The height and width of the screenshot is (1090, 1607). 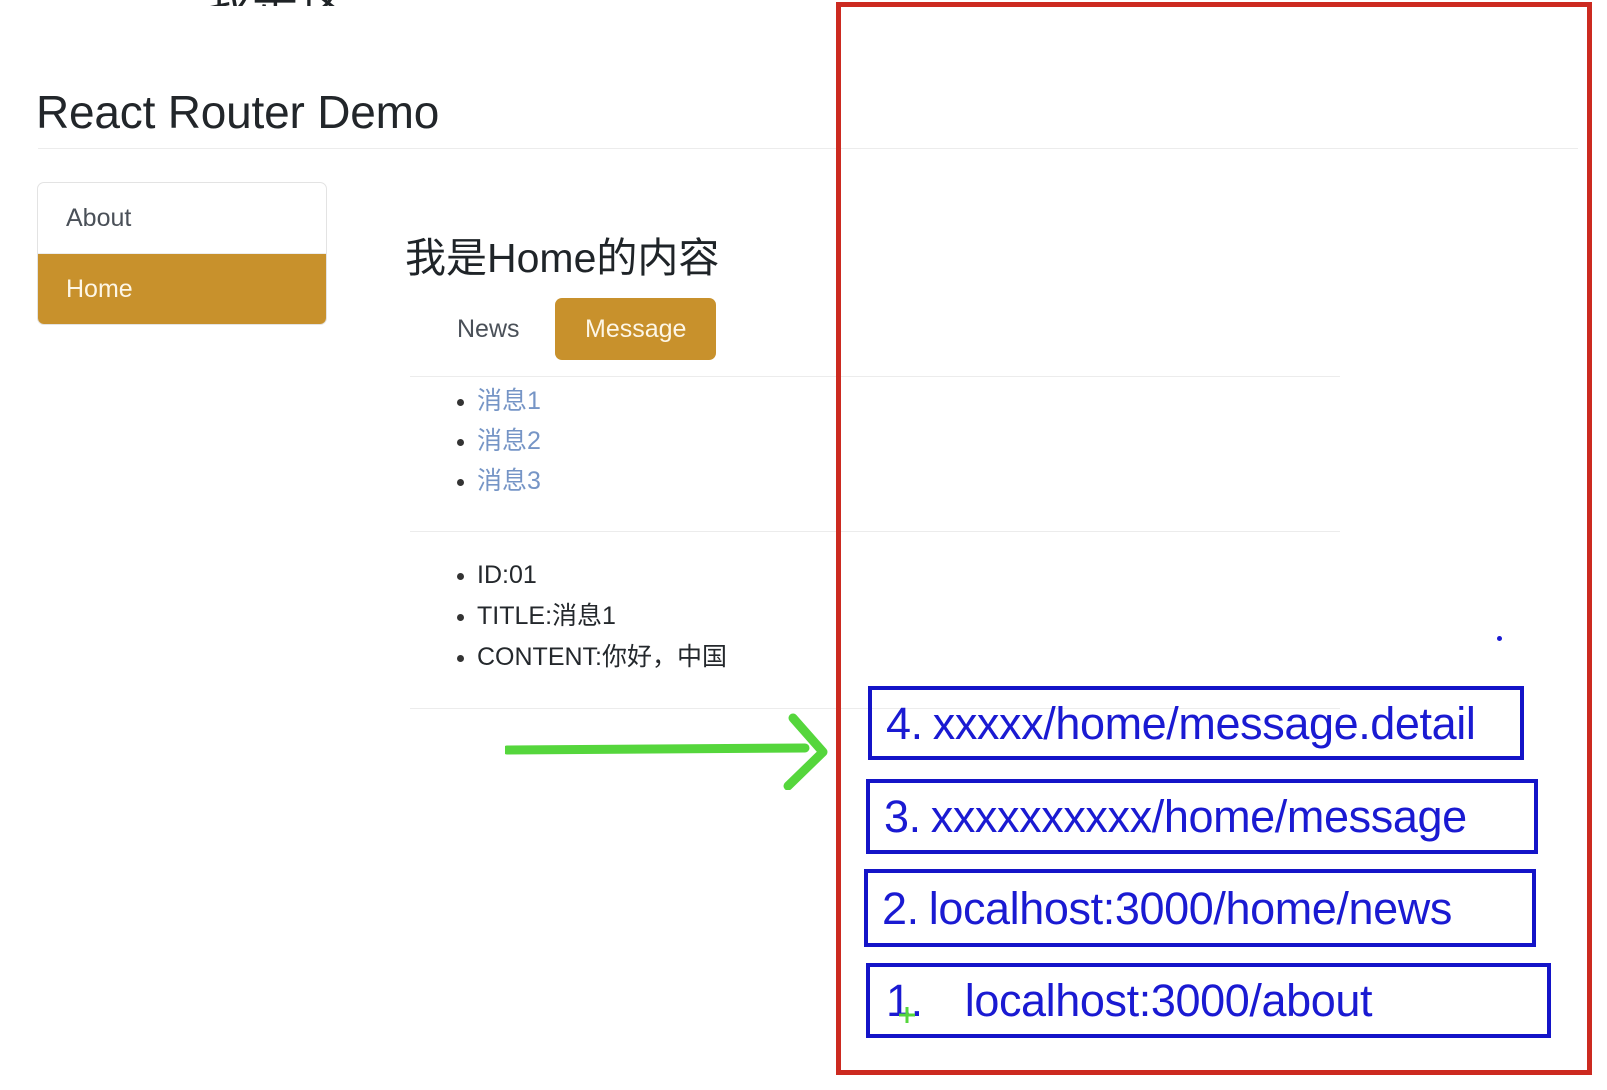 I want to click on annotation-box-4: 4. xxxxx/home/message.detail, so click(x=1196, y=723).